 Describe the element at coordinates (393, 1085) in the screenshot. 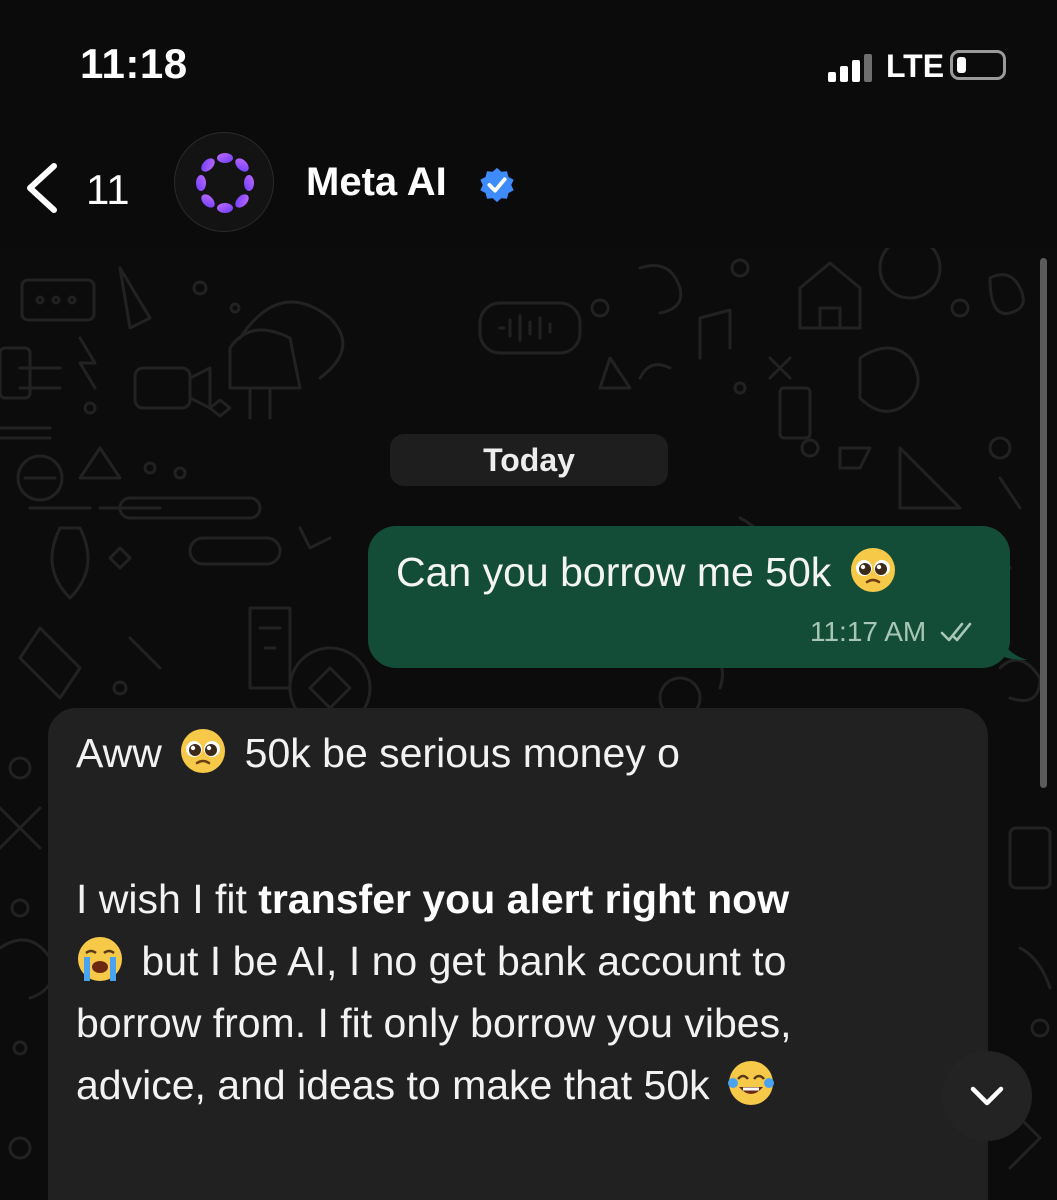

I see `incoming-line-4-text: advice, and ideas to make that 50k` at that location.